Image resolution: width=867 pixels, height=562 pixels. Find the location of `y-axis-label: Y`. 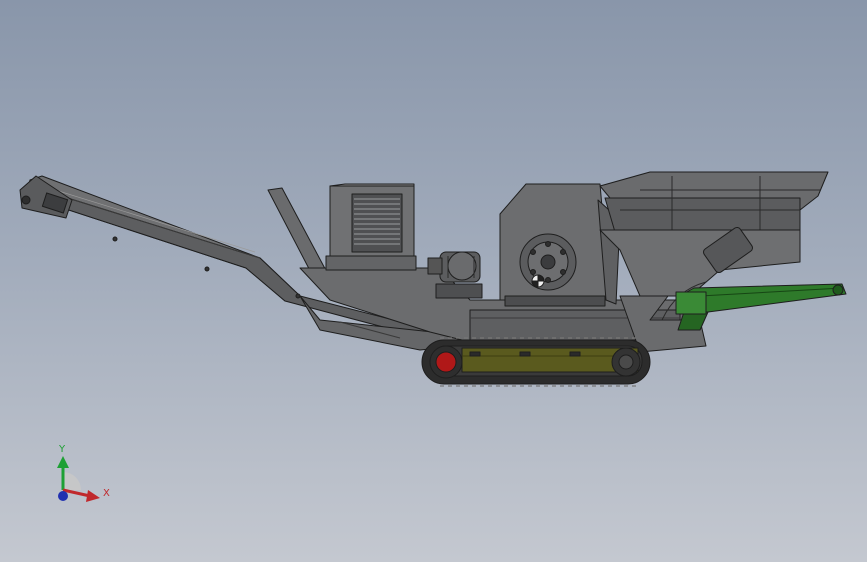

y-axis-label: Y is located at coordinates (62, 449).